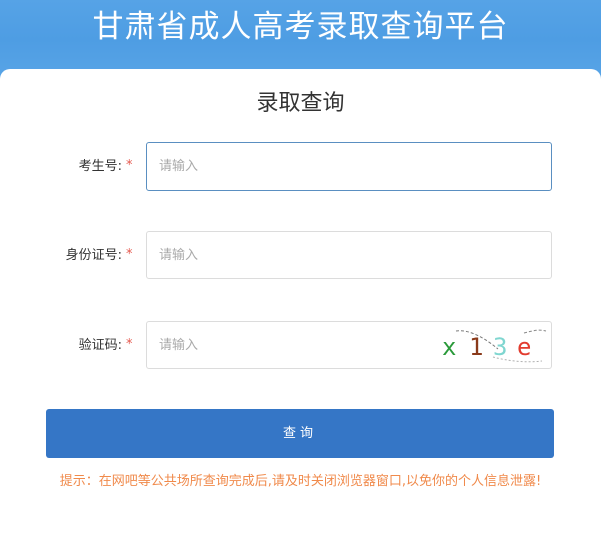  What do you see at coordinates (300, 481) in the screenshot?
I see `privacy-notice: 提示：在网吧等公共场所查询完成后,请及时关闭浏览器窗口,以免你的个人信息泄露!` at bounding box center [300, 481].